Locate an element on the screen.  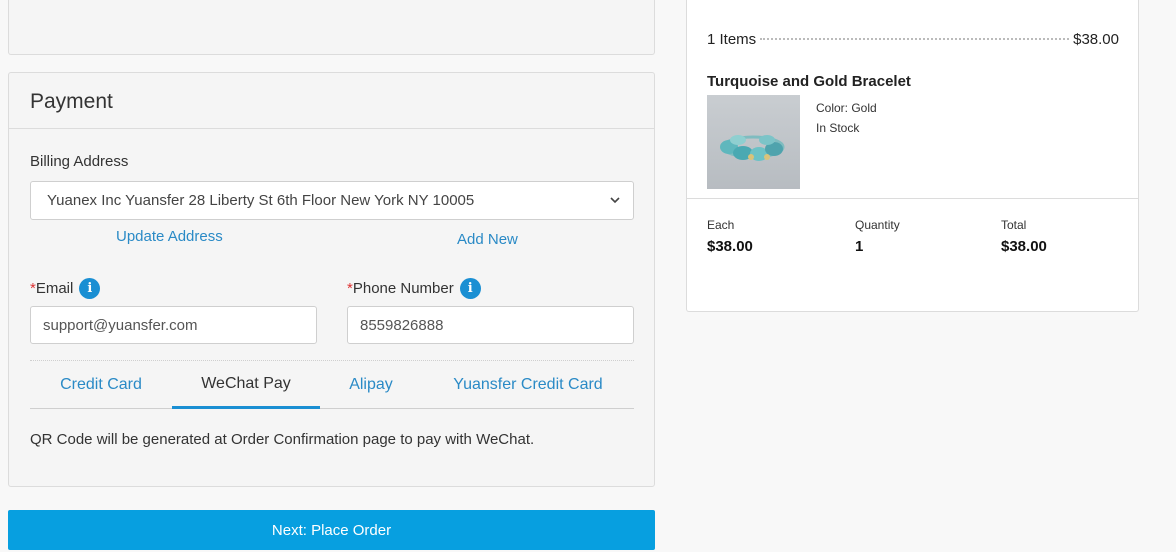
add-new-address-link: Add New is located at coordinates (487, 239).